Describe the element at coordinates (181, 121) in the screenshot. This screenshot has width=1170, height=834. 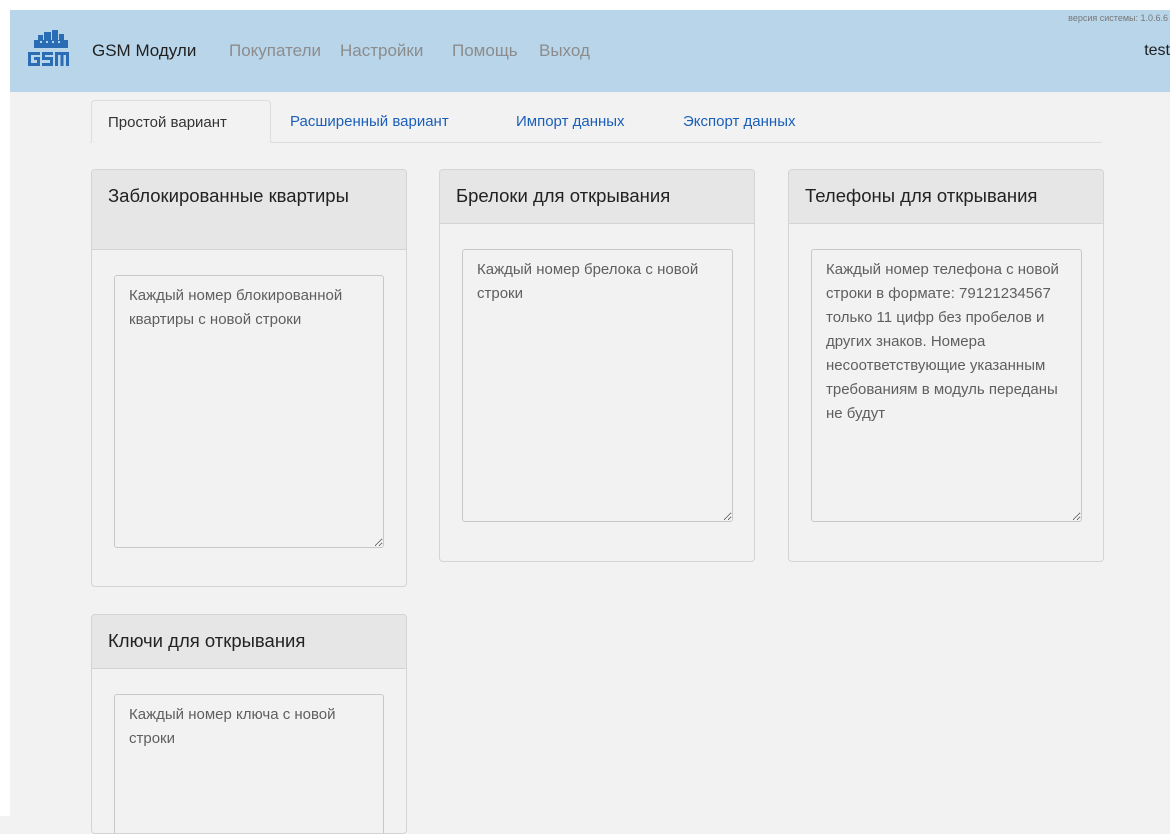
I see `tab-simple: Простой вариант` at that location.